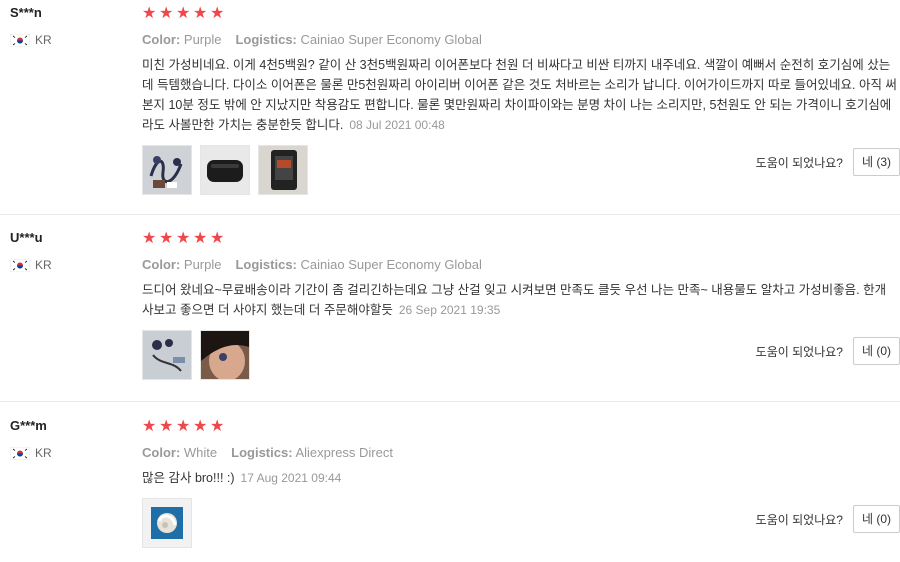 Image resolution: width=900 pixels, height=562 pixels. Describe the element at coordinates (70, 251) in the screenshot. I see `reviewer-info: U***u KR` at that location.